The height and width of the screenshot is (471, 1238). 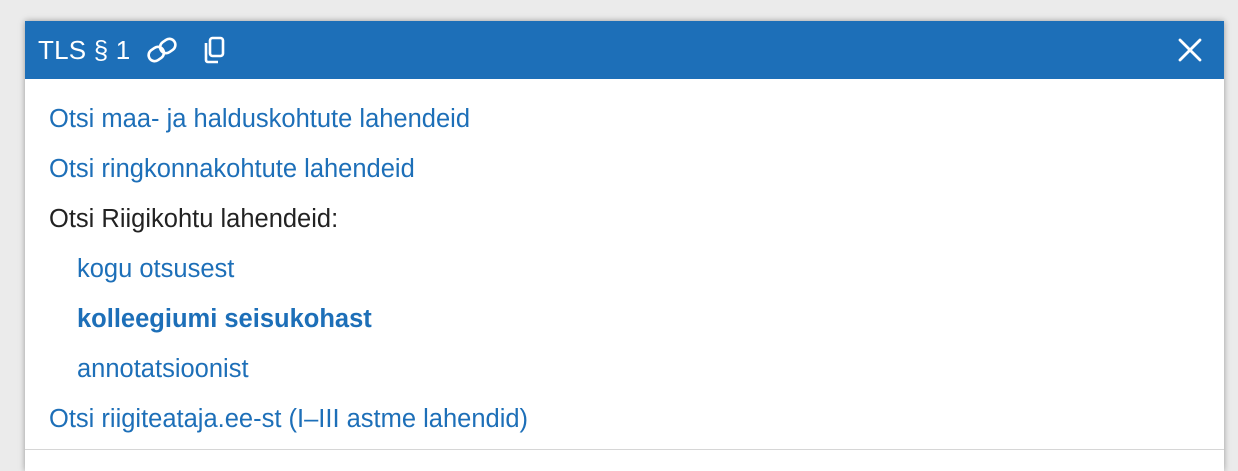 What do you see at coordinates (232, 169) in the screenshot?
I see `search-circuit-courts-link: Otsi ringkonnakohtute lahendeid` at bounding box center [232, 169].